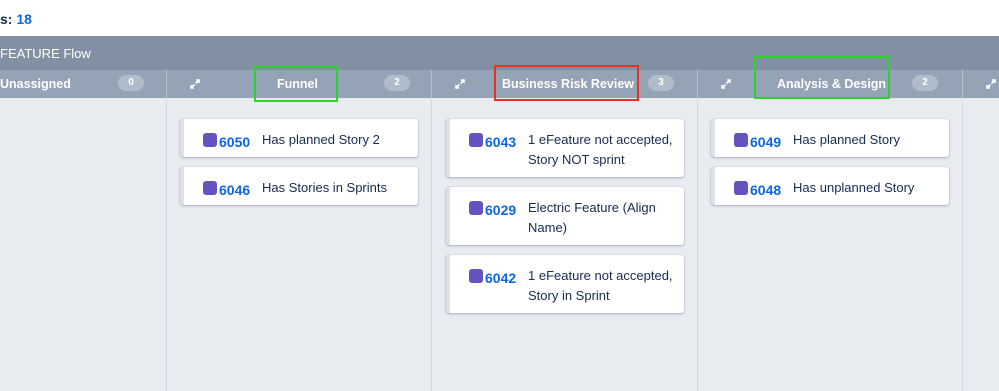 Image resolution: width=999 pixels, height=391 pixels. I want to click on issue-card: 6050 Has planned Story 2, so click(299, 138).